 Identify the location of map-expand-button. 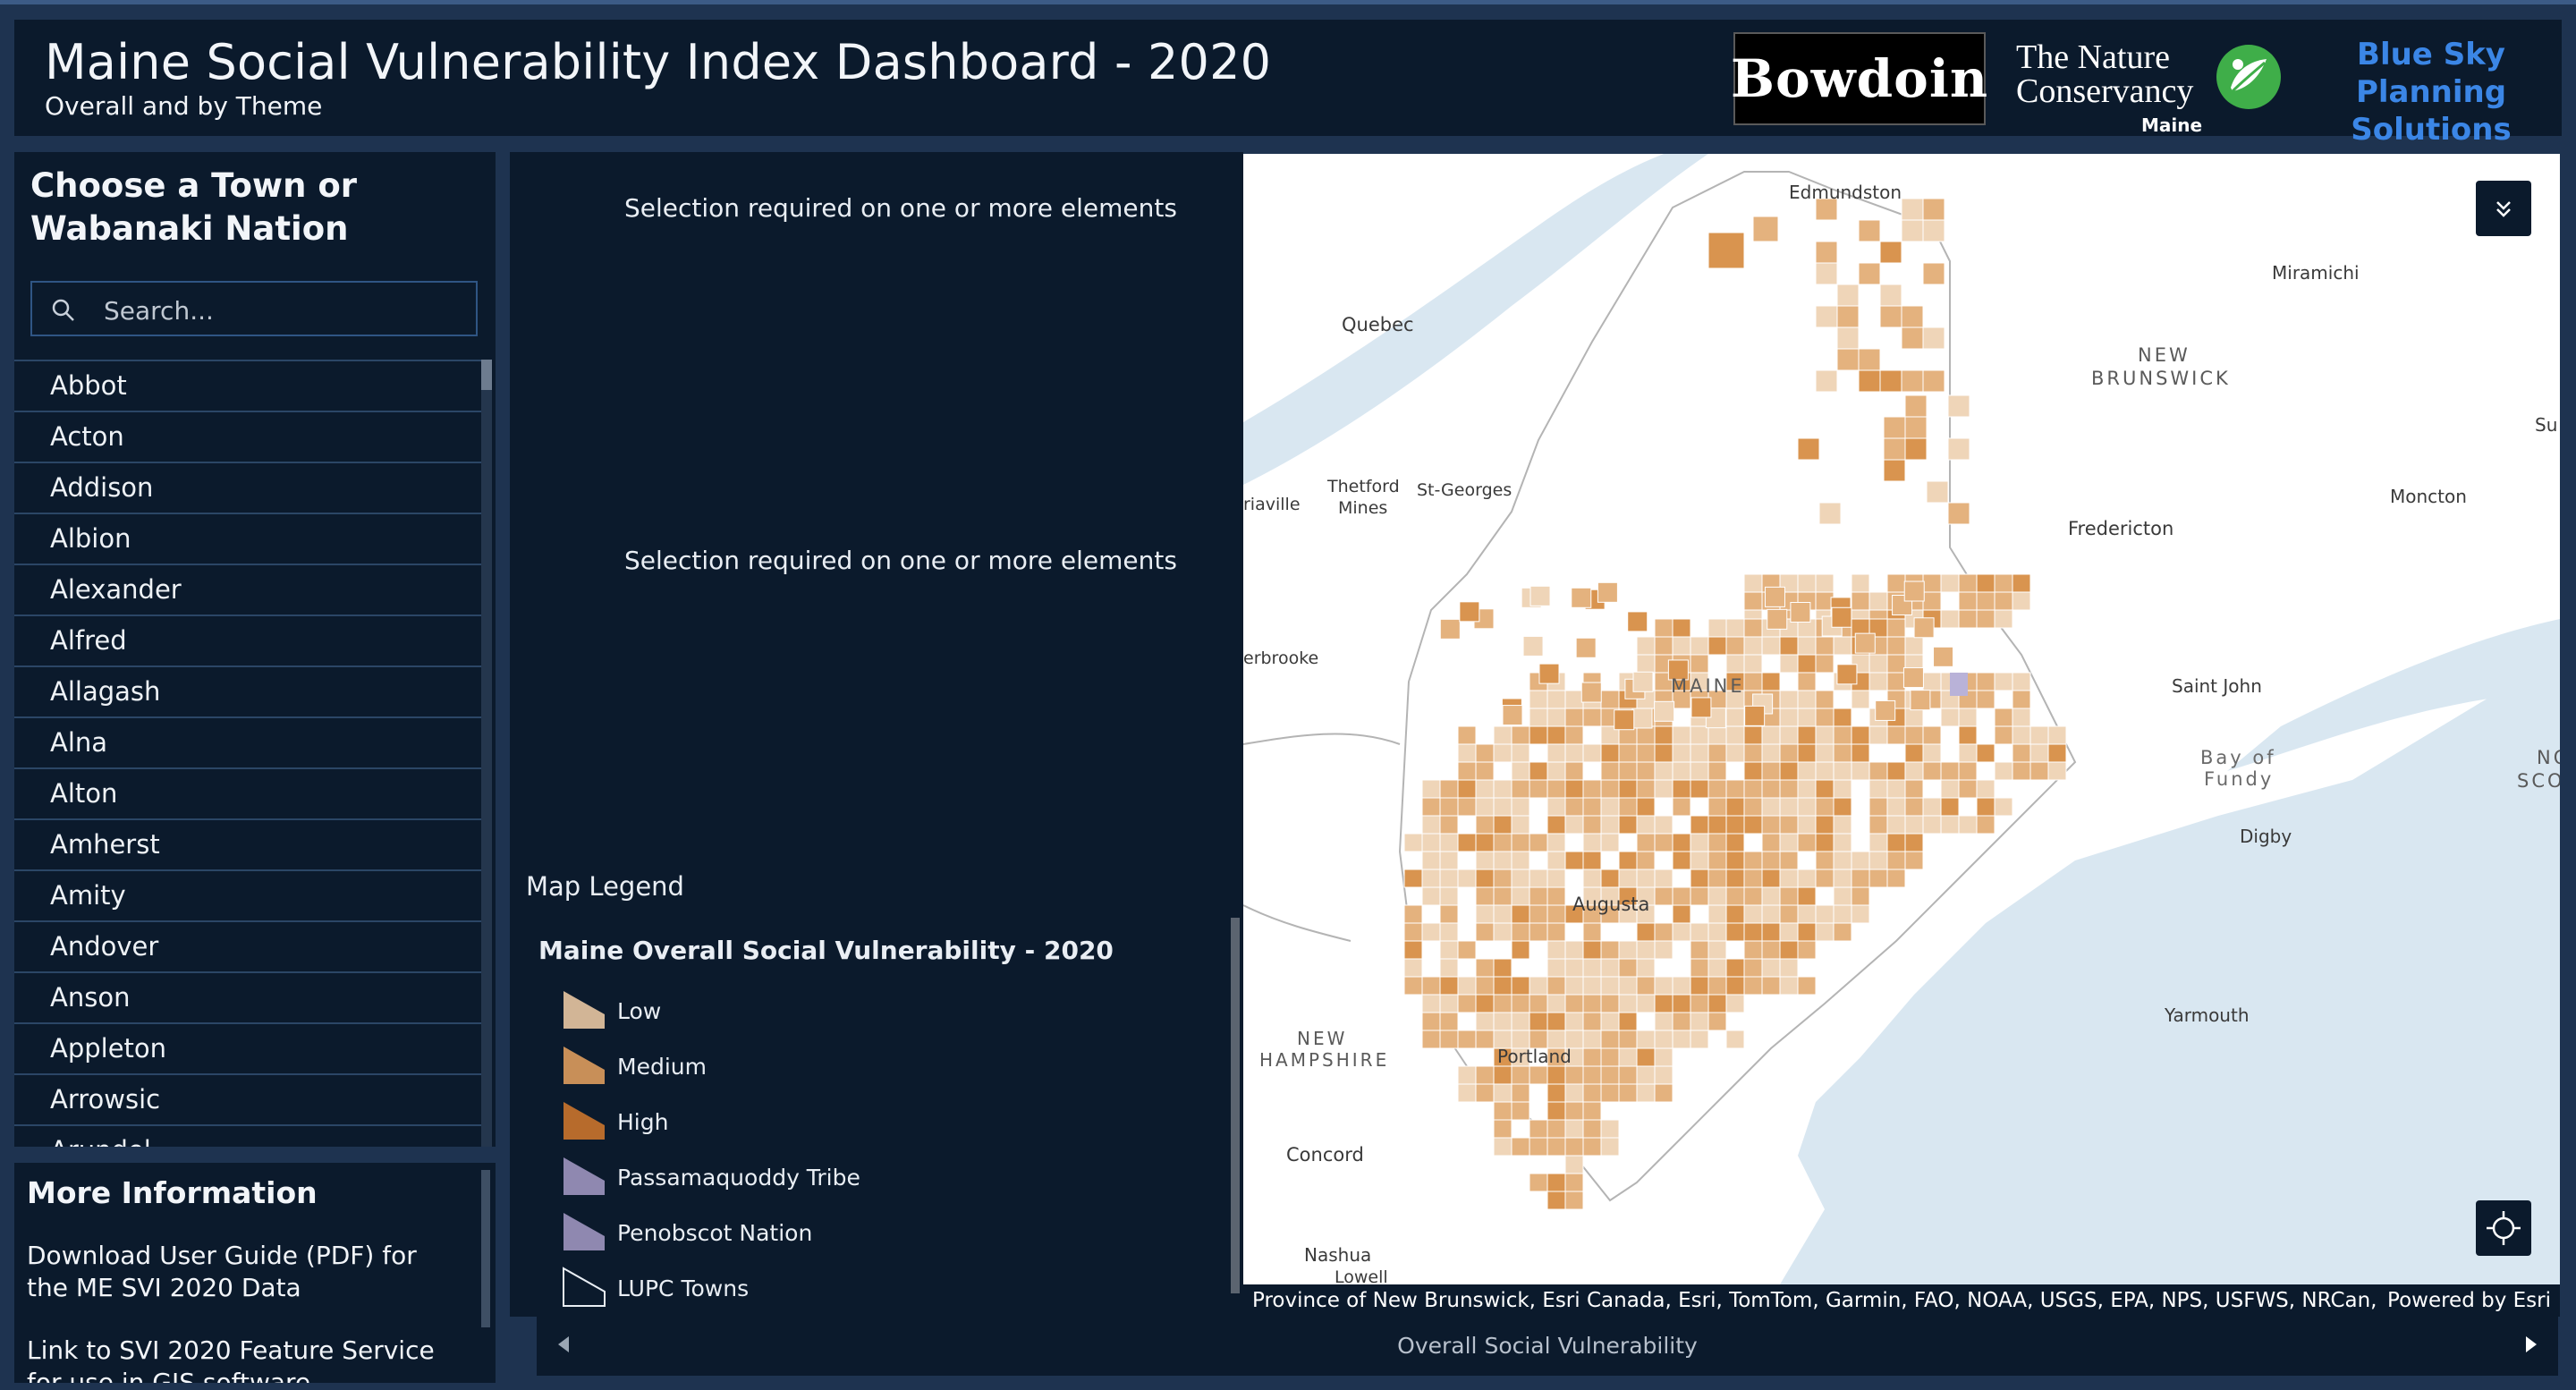
(2503, 208).